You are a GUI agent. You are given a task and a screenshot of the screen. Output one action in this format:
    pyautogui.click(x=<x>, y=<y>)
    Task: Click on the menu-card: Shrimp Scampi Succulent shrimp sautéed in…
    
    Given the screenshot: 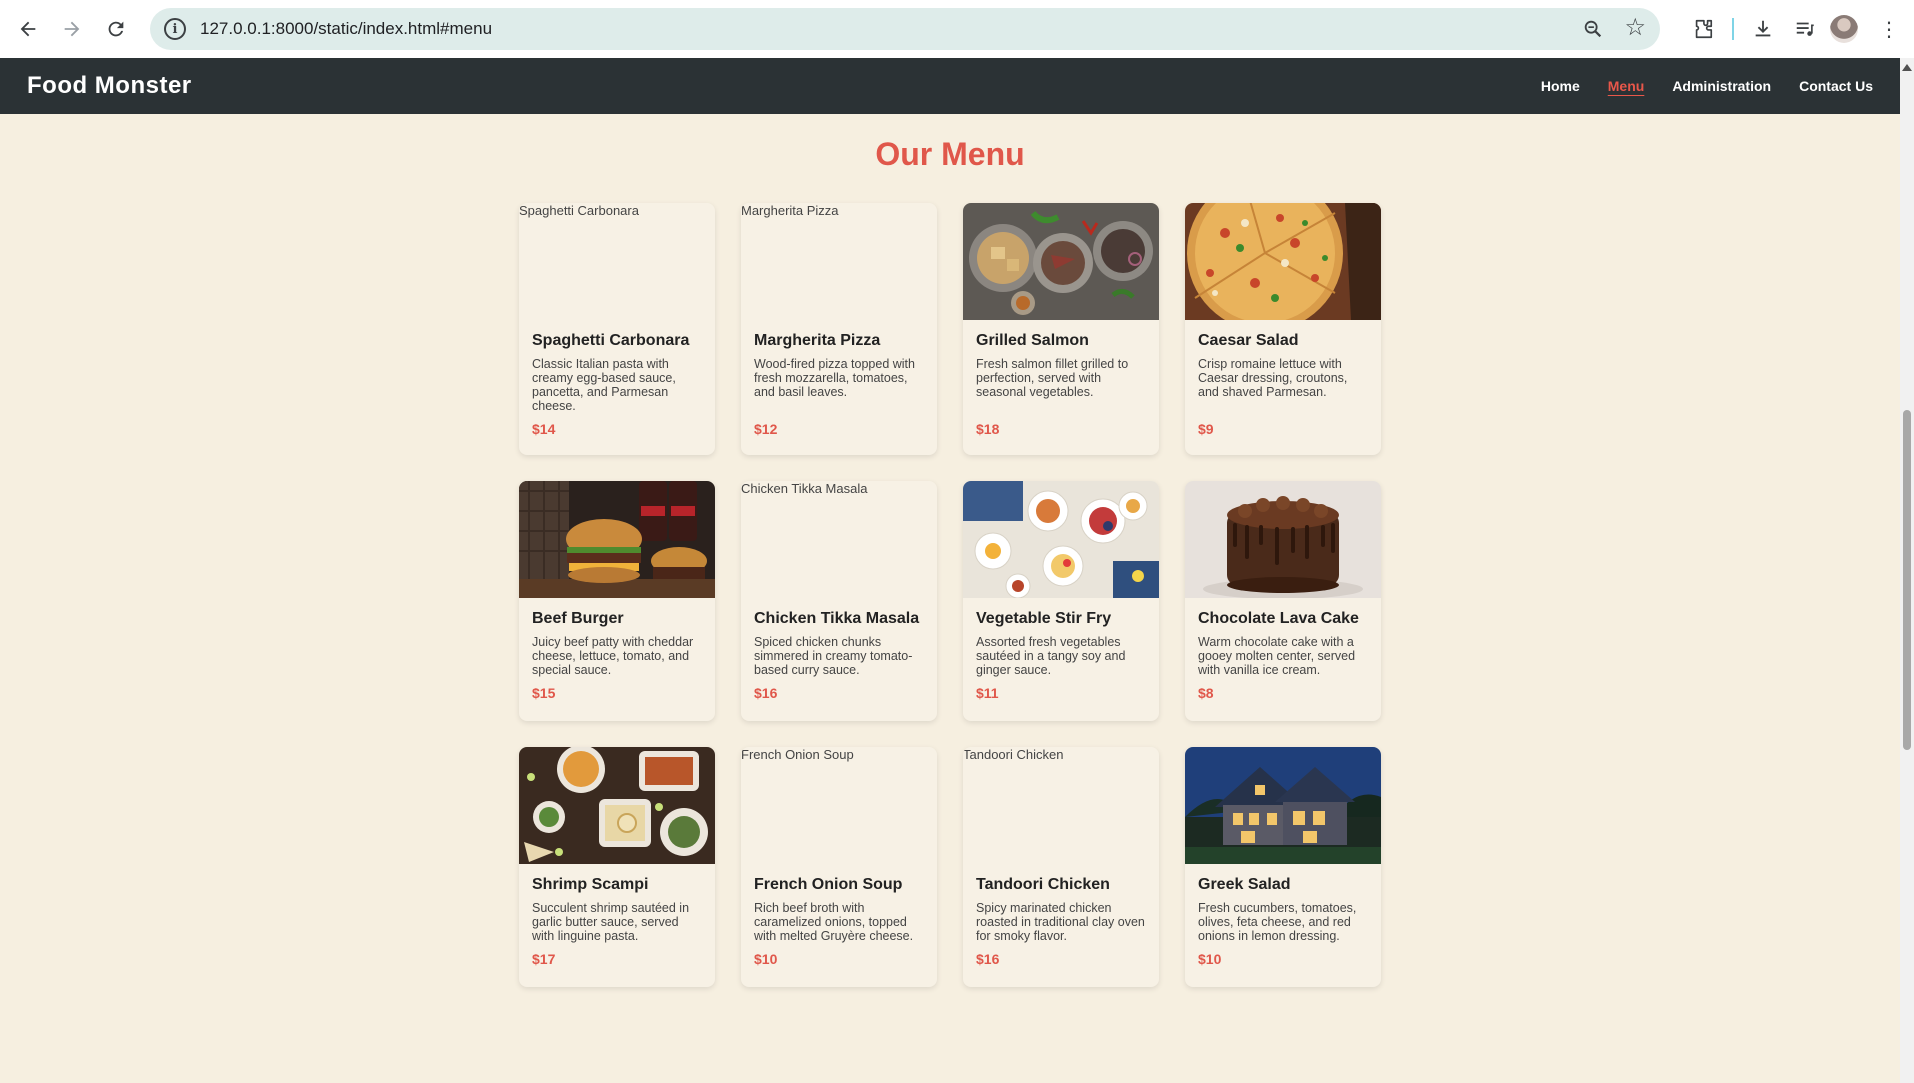 What is the action you would take?
    pyautogui.click(x=617, y=867)
    